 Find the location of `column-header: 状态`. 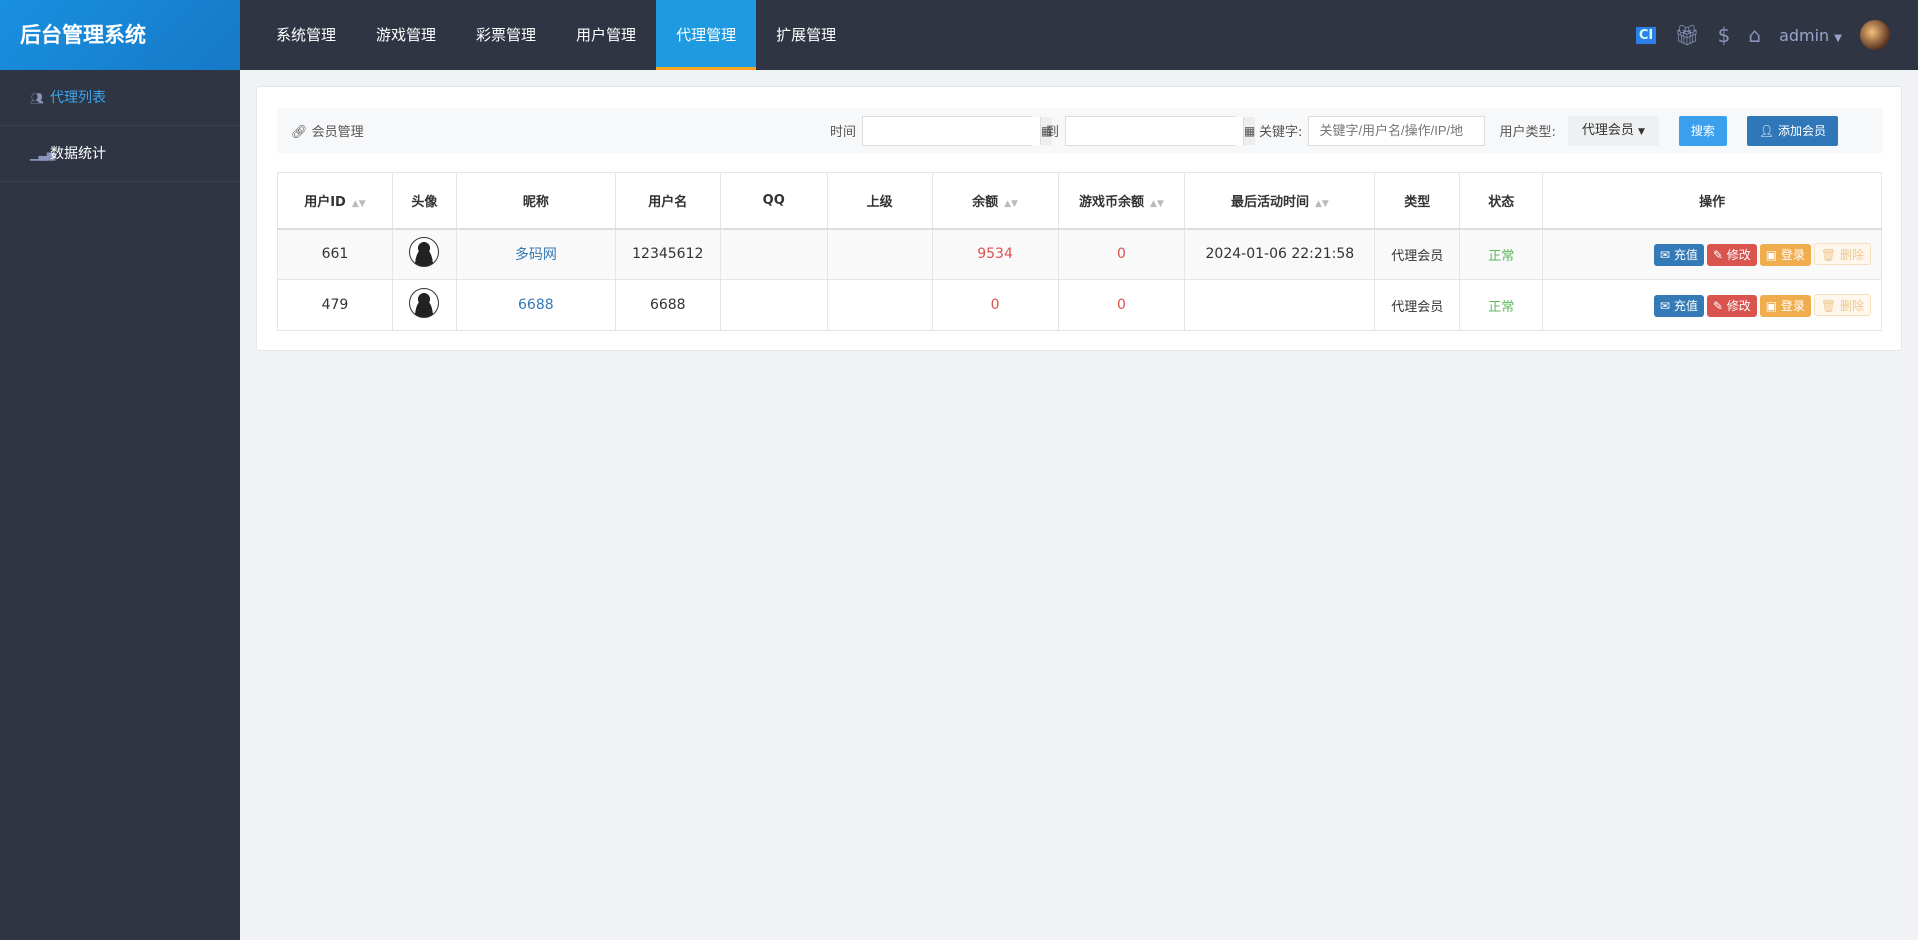

column-header: 状态 is located at coordinates (1501, 201).